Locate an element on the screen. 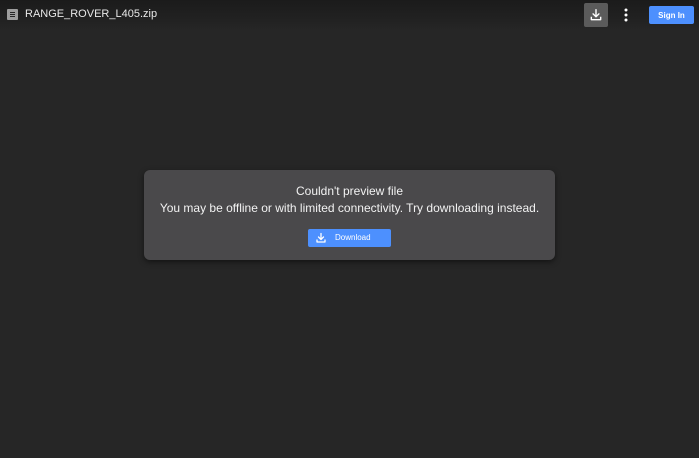  more-vertical-icon is located at coordinates (626, 15).